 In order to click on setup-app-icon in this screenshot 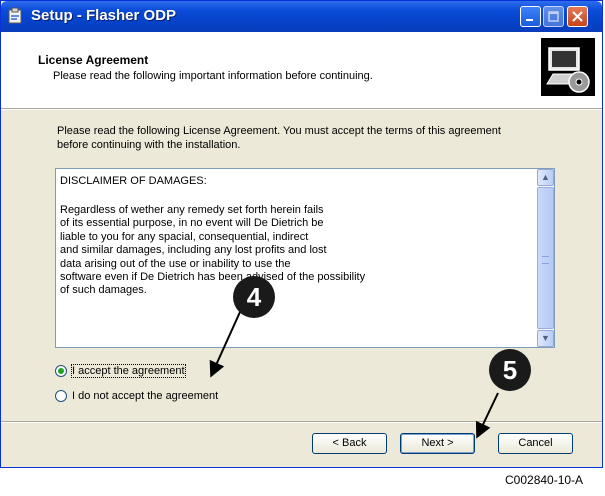, I will do `click(15, 15)`.